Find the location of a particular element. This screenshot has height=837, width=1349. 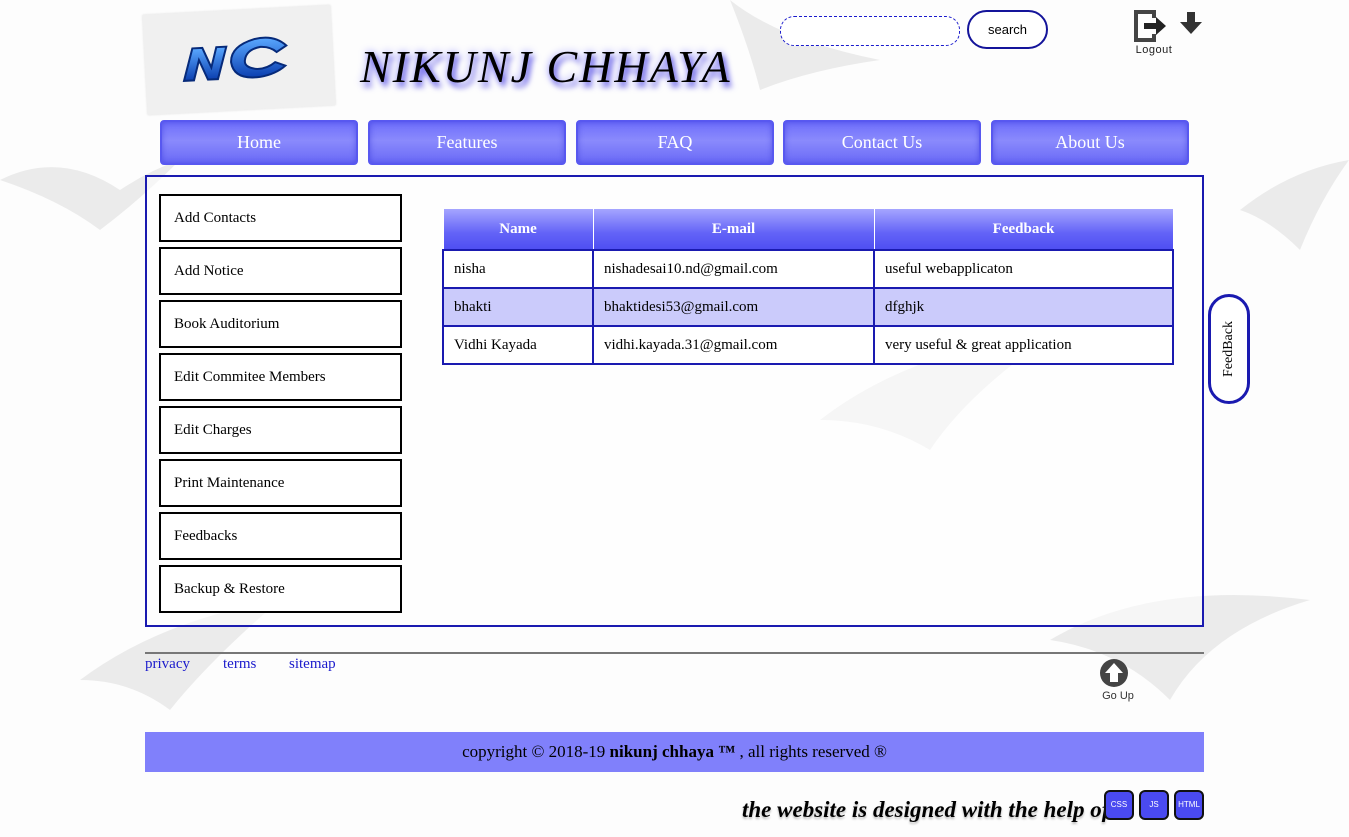

logout-label: Logout is located at coordinates (1154, 50).